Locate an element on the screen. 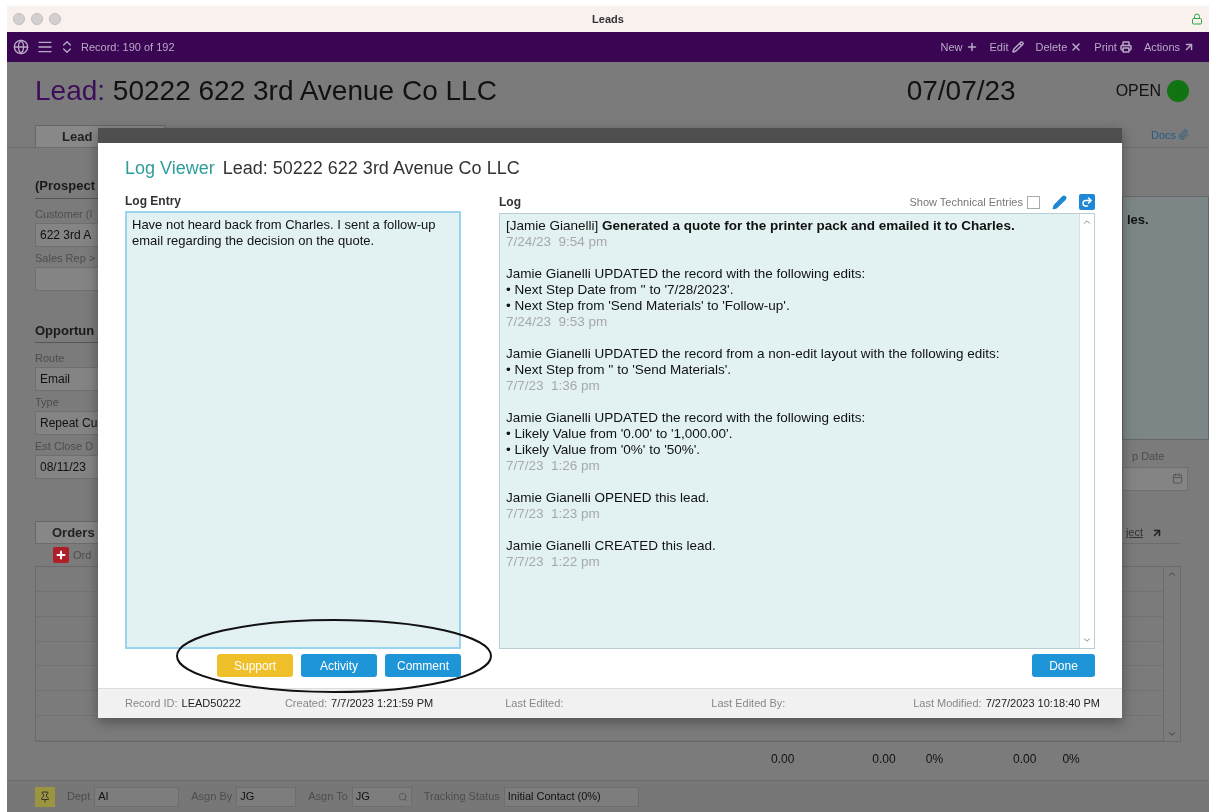 The width and height of the screenshot is (1216, 812). footer-value: LEAD50222 is located at coordinates (211, 704).